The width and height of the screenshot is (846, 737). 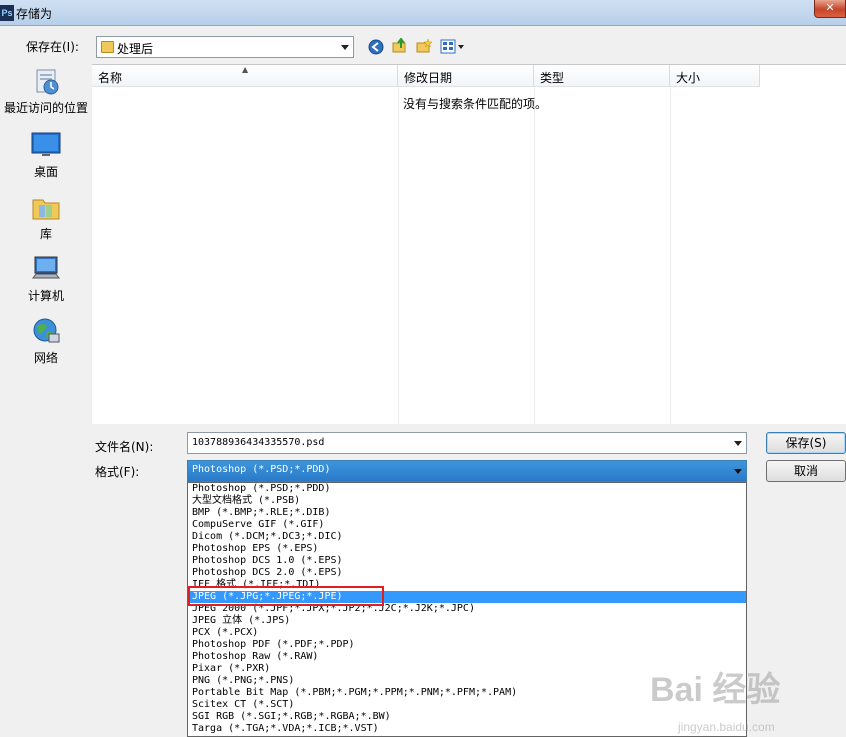 What do you see at coordinates (46, 145) in the screenshot?
I see `desktop-icon` at bounding box center [46, 145].